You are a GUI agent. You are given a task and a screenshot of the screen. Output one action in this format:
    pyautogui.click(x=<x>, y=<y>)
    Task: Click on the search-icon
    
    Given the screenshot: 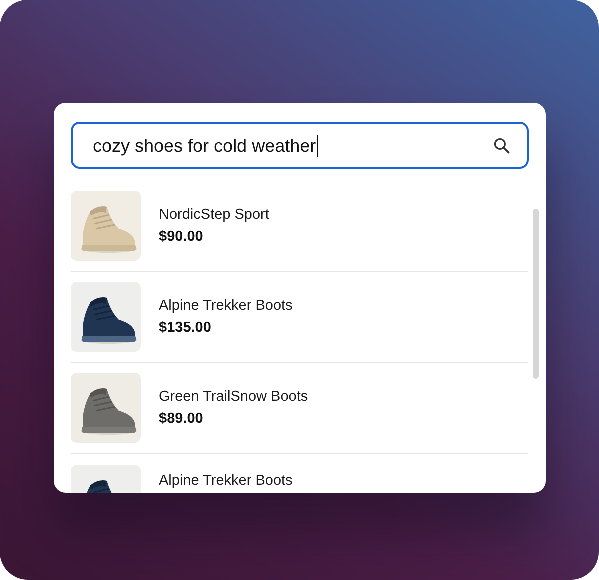 What is the action you would take?
    pyautogui.click(x=502, y=145)
    